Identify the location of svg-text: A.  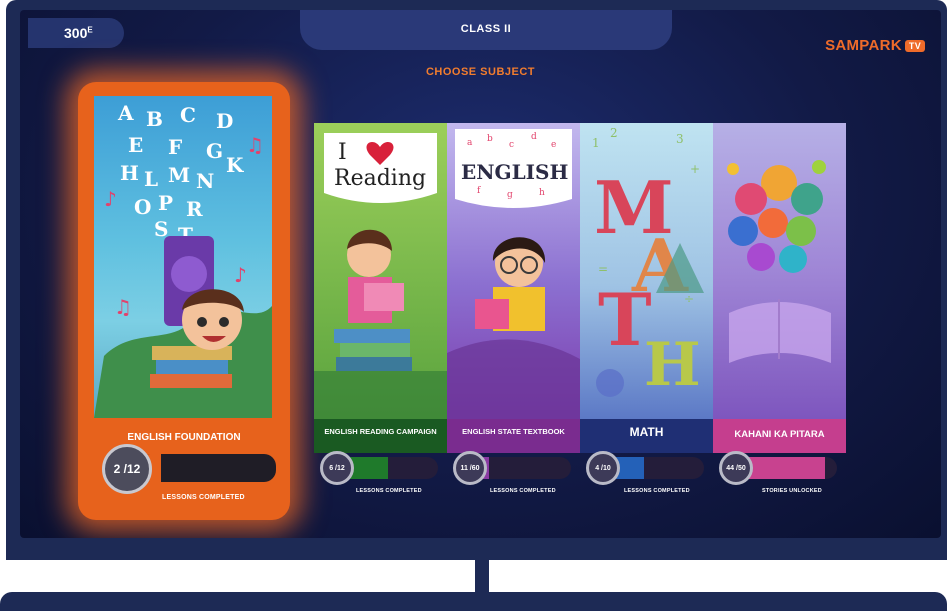
(125, 113).